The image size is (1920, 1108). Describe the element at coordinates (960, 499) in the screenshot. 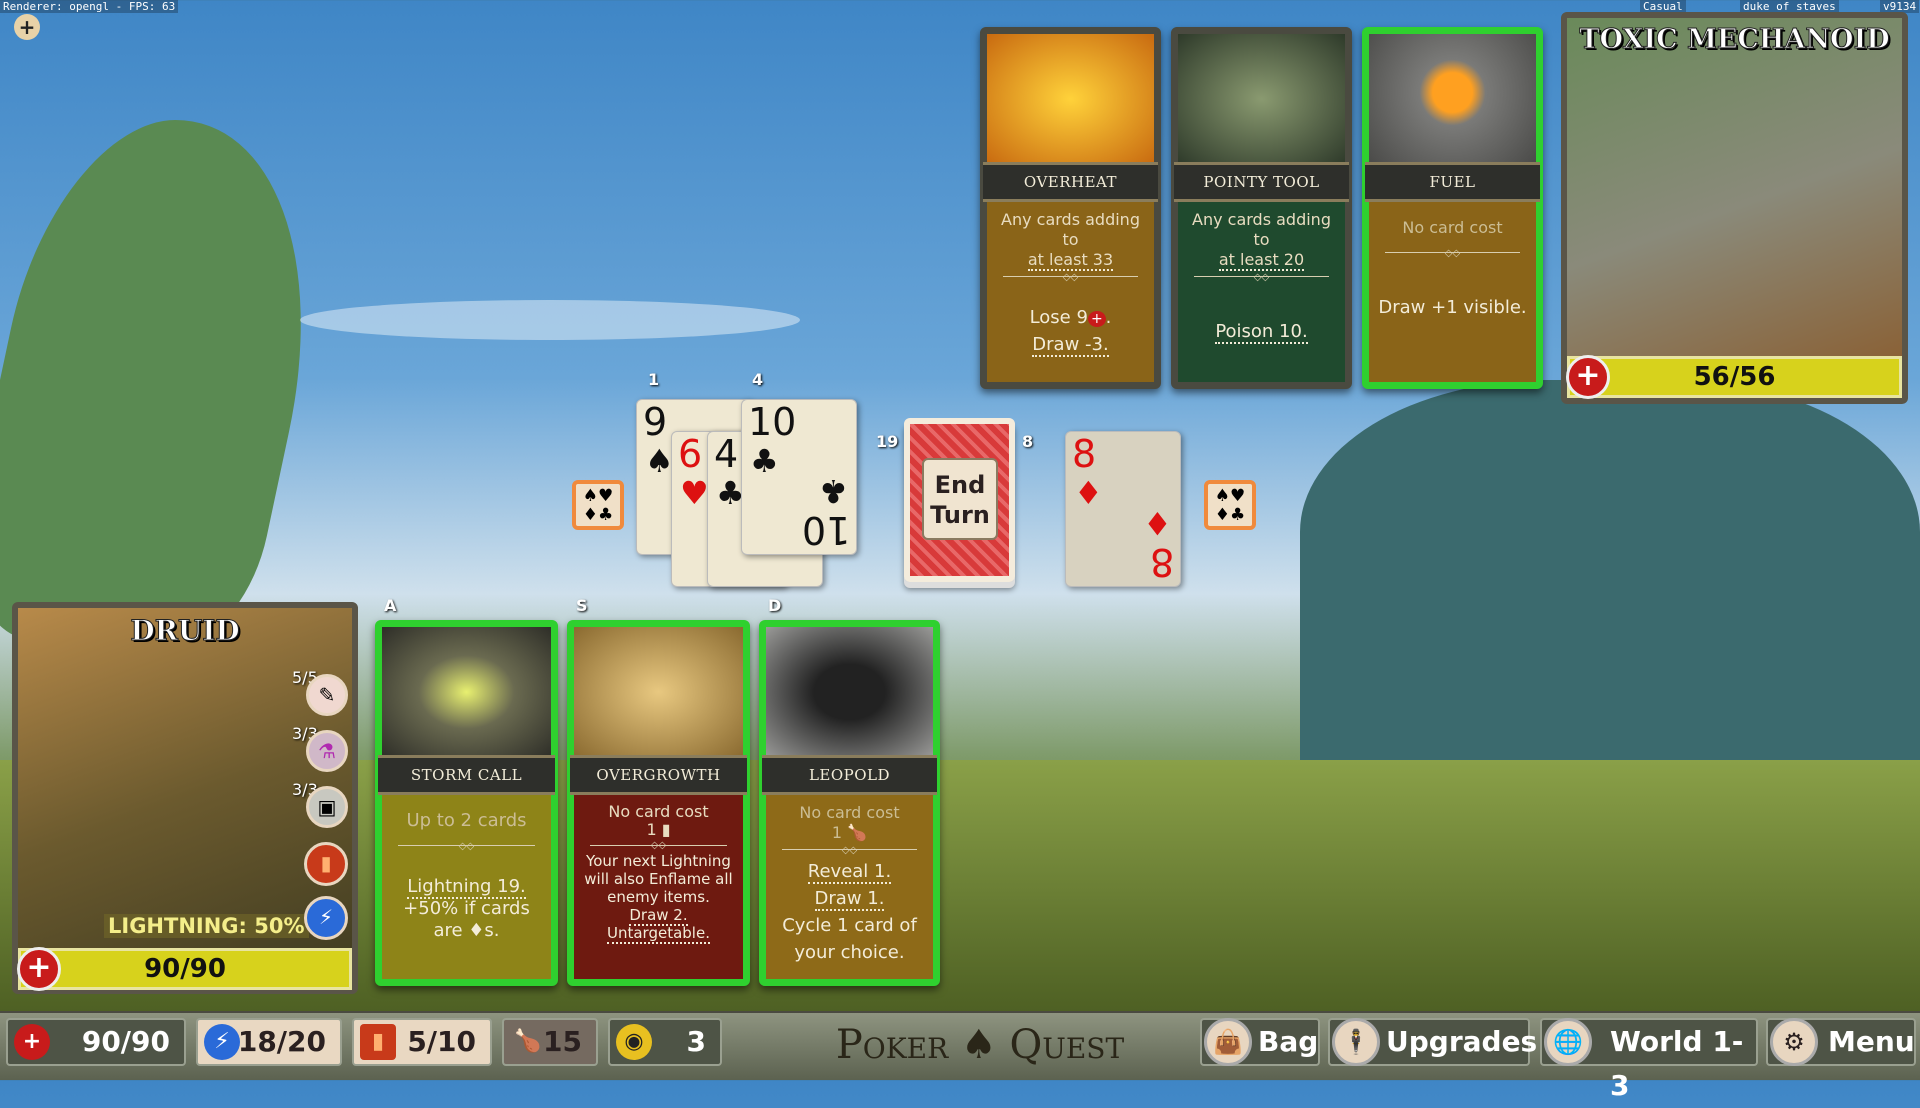

I see `end-turn-button: End Turn` at that location.